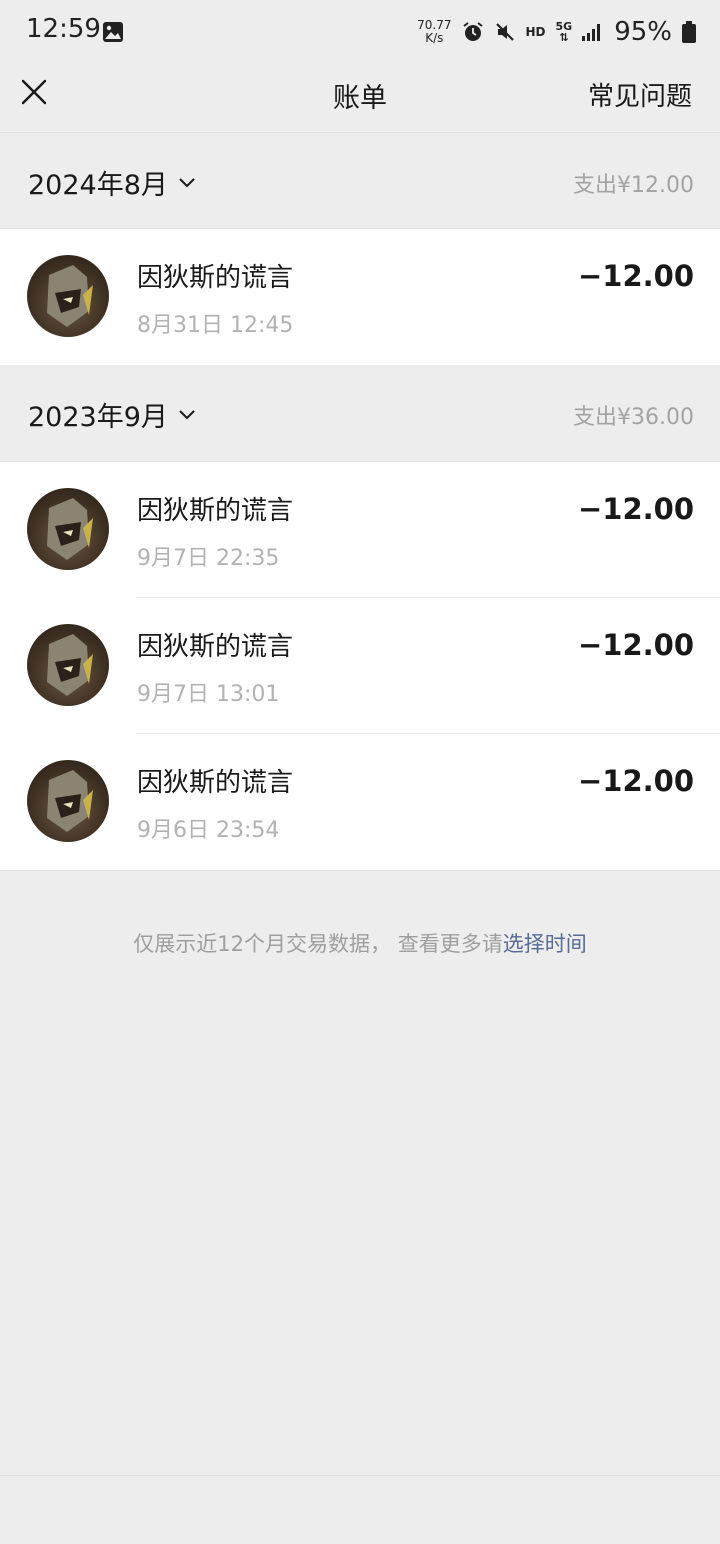  What do you see at coordinates (591, 32) in the screenshot?
I see `signal-icon` at bounding box center [591, 32].